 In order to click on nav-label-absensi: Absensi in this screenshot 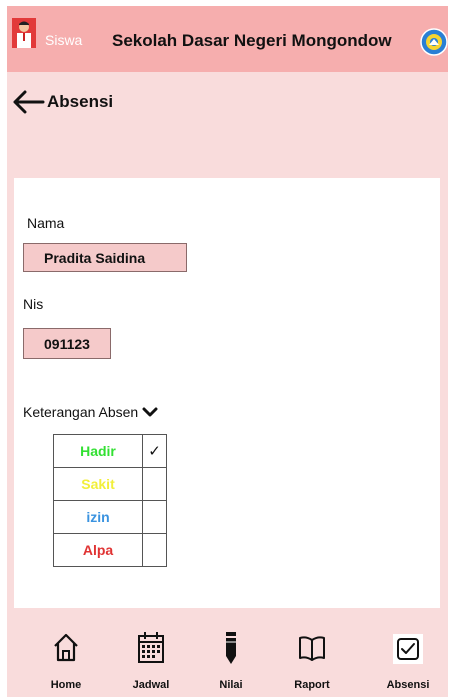, I will do `click(408, 685)`.